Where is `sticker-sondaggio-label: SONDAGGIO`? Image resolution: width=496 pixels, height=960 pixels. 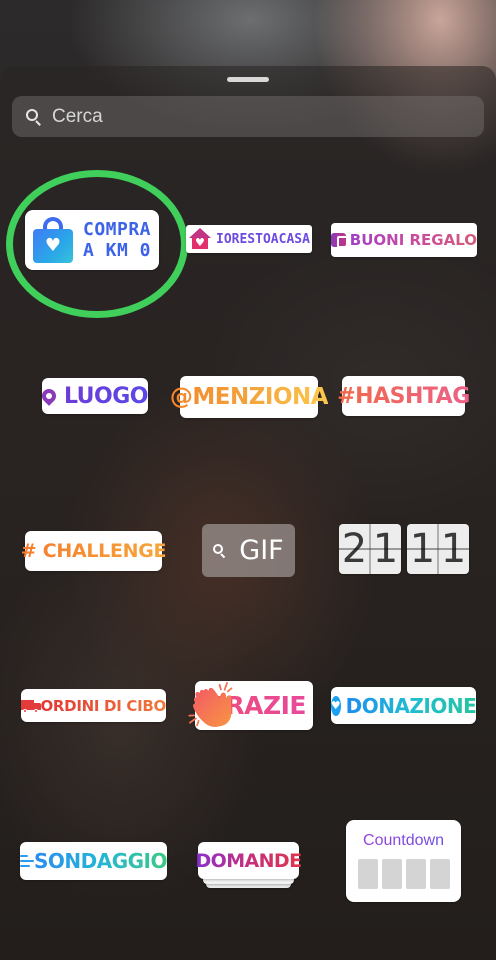 sticker-sondaggio-label: SONDAGGIO is located at coordinates (101, 861).